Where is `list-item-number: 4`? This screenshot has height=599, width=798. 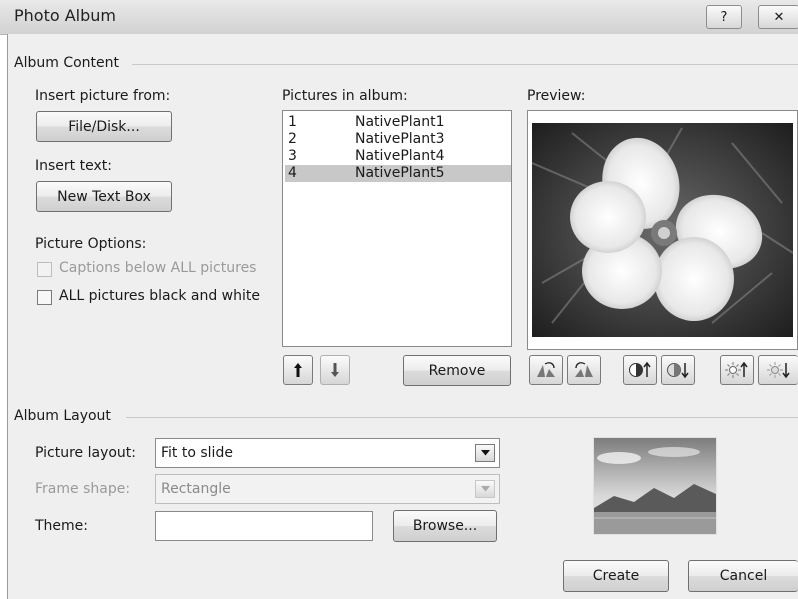 list-item-number: 4 is located at coordinates (292, 173).